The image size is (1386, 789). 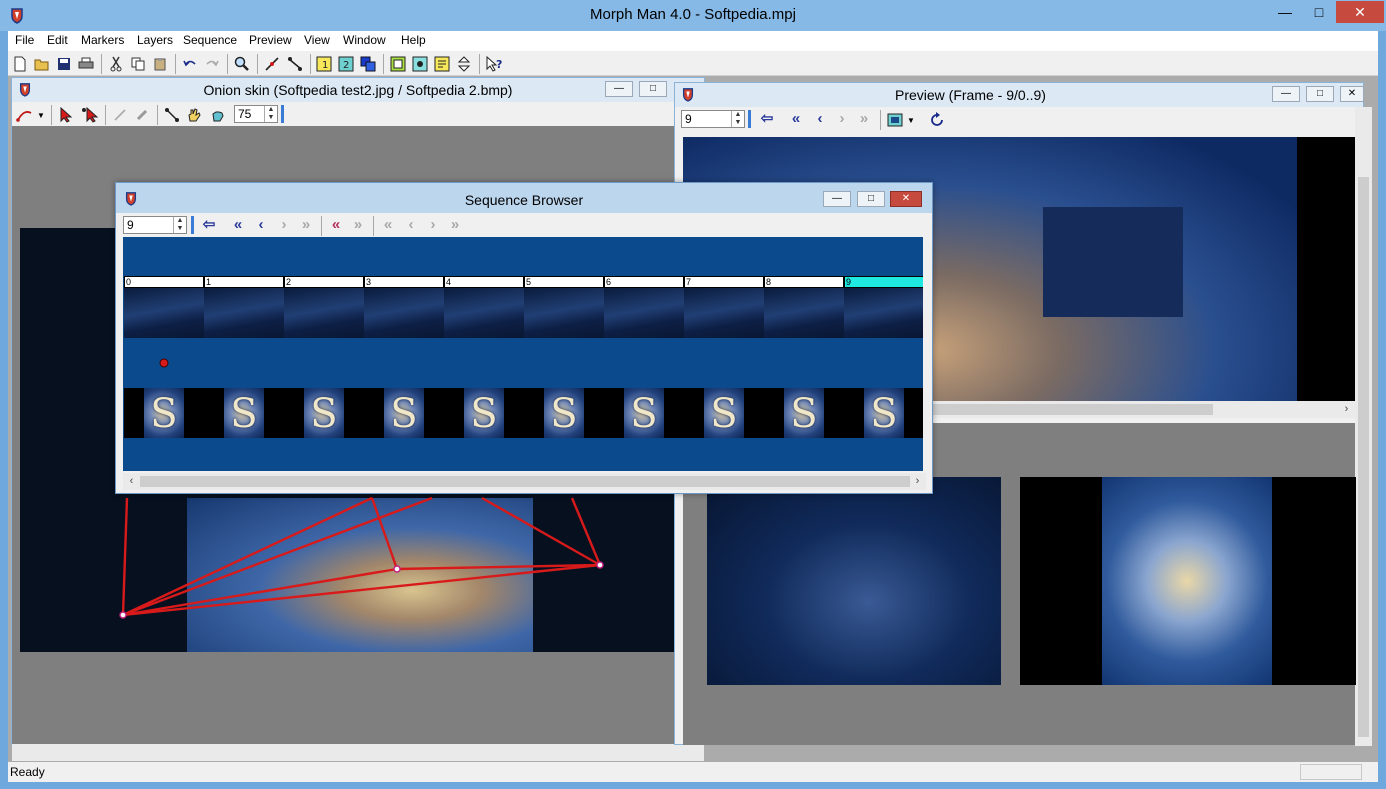 I want to click on preview-hscroll-thumb, so click(x=1063, y=409).